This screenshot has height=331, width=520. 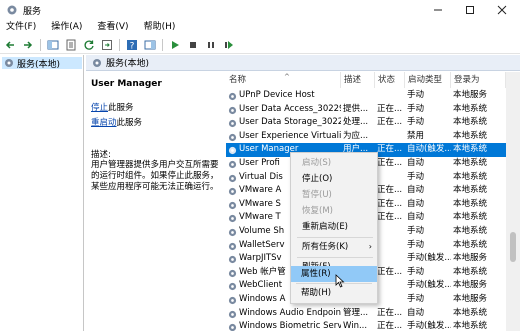 What do you see at coordinates (112, 27) in the screenshot?
I see `menu-view: 查看(V)` at bounding box center [112, 27].